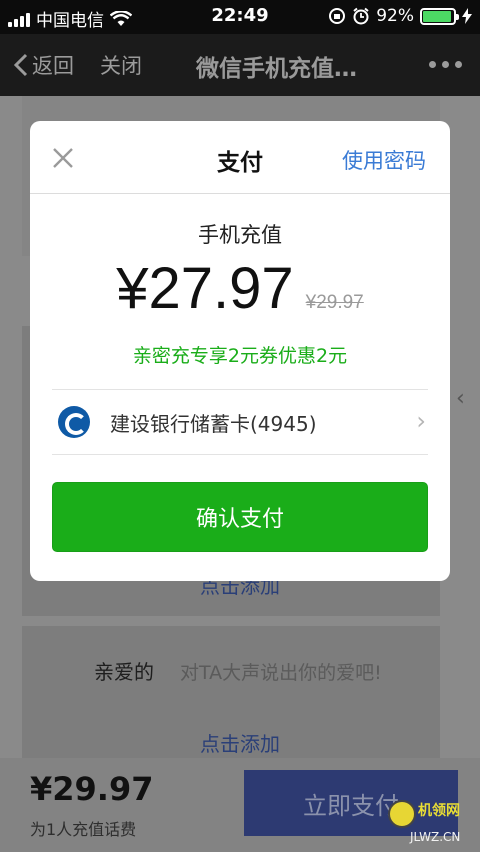 This screenshot has width=480, height=852. What do you see at coordinates (21, 65) in the screenshot?
I see `chevron-left-icon` at bounding box center [21, 65].